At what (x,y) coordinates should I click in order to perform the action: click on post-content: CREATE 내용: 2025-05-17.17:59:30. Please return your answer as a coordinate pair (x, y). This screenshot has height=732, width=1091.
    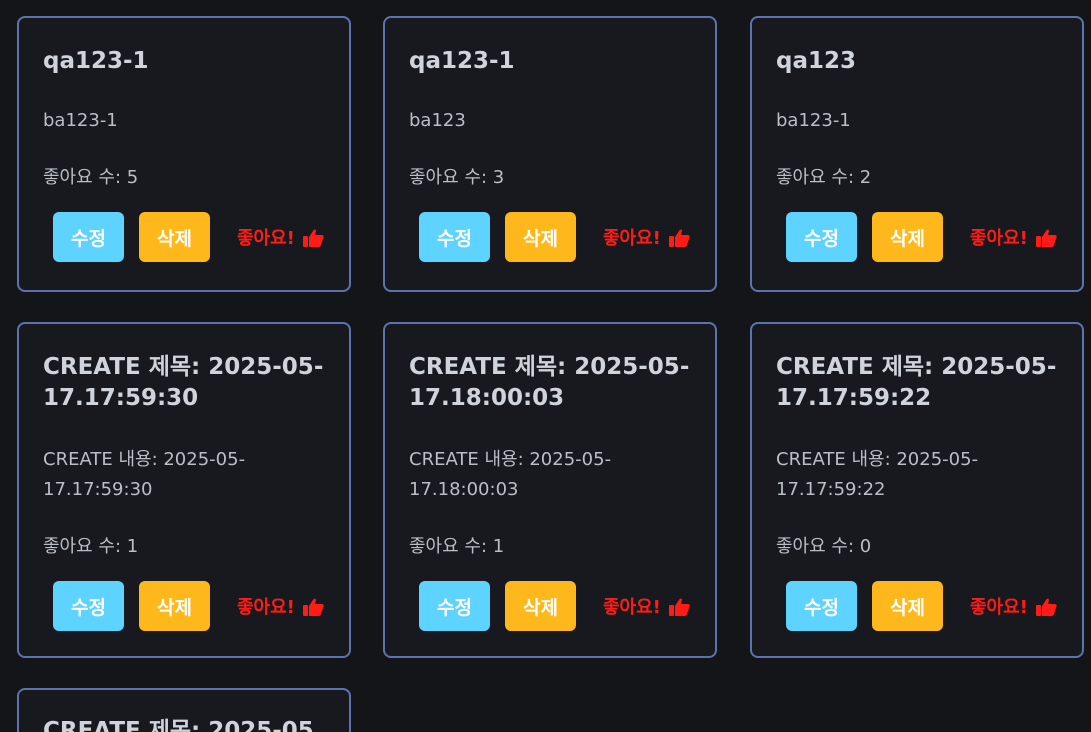
    Looking at the image, I should click on (144, 474).